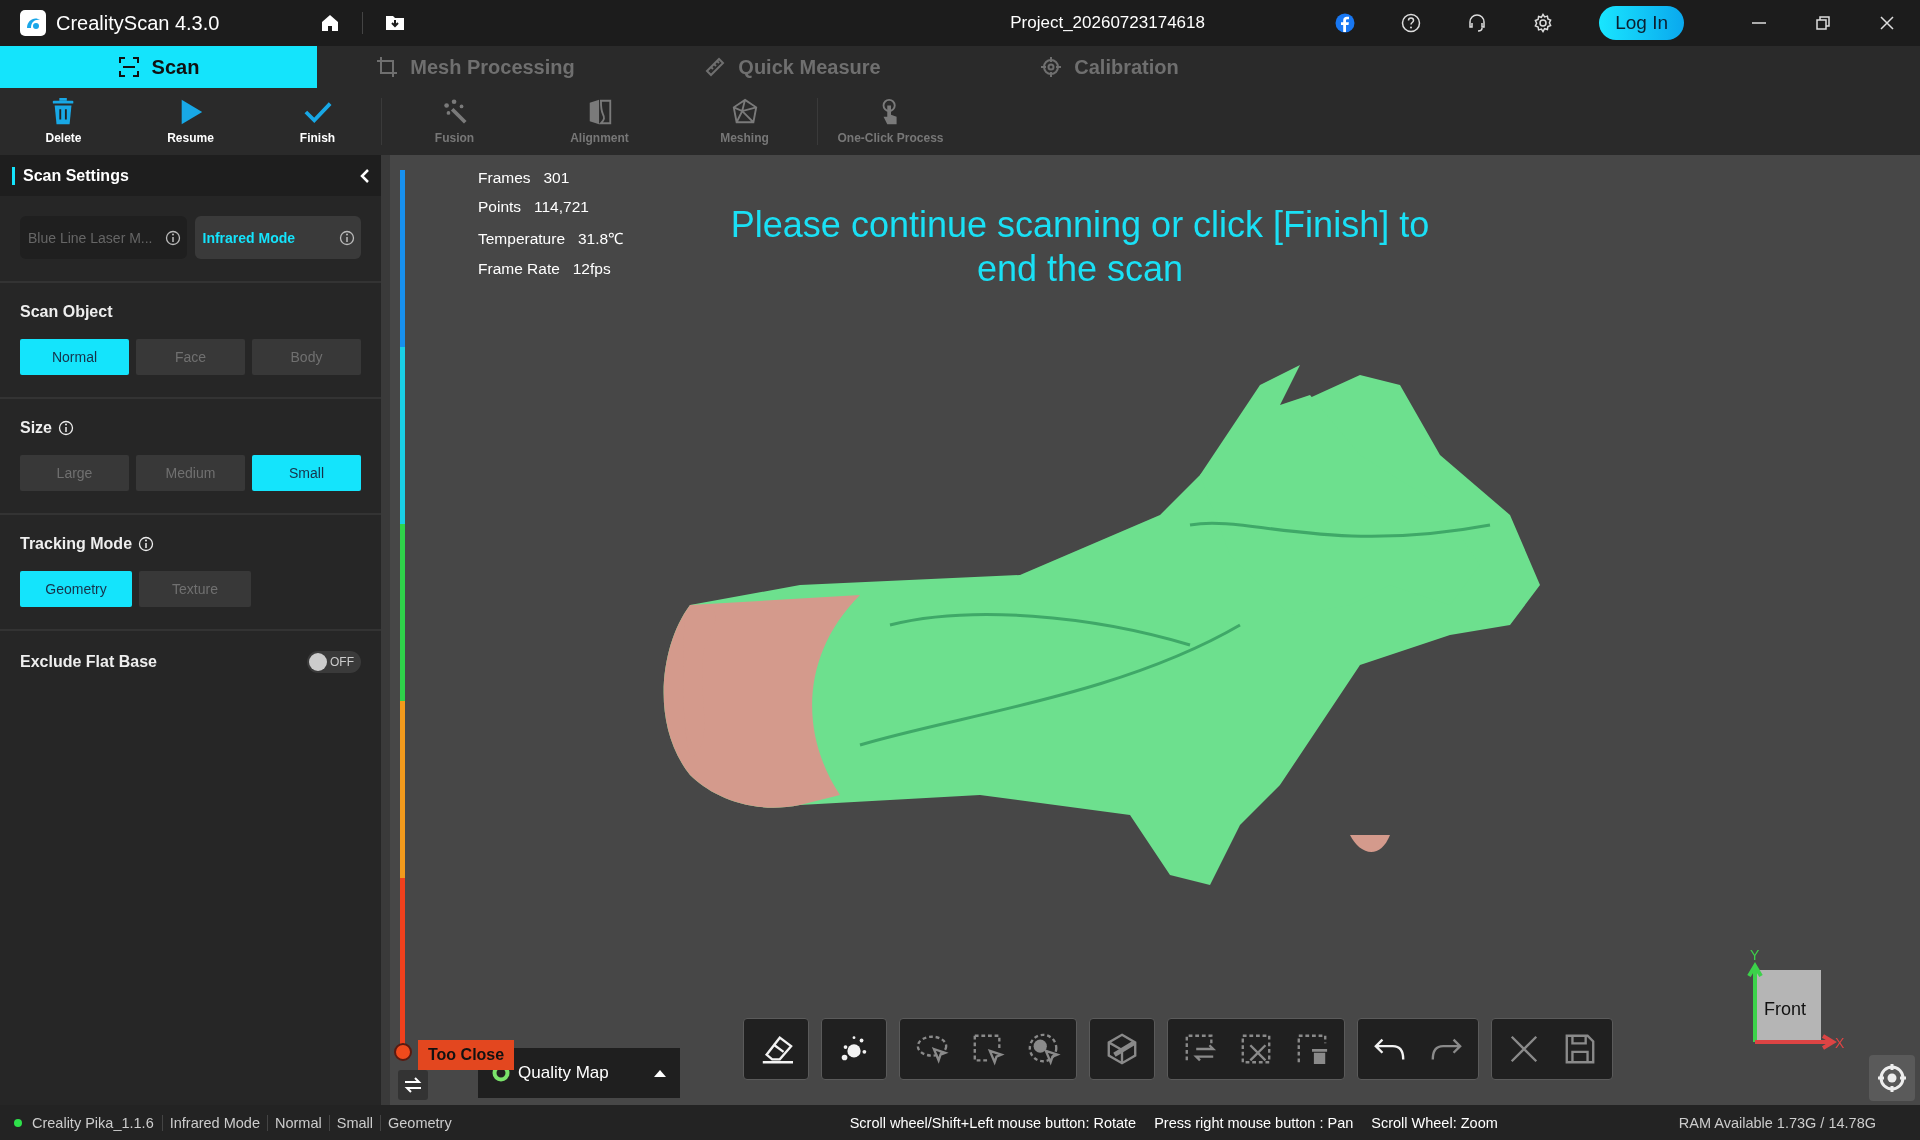 The height and width of the screenshot is (1140, 1920). What do you see at coordinates (190, 121) in the screenshot?
I see `toolbar-button: Resume` at bounding box center [190, 121].